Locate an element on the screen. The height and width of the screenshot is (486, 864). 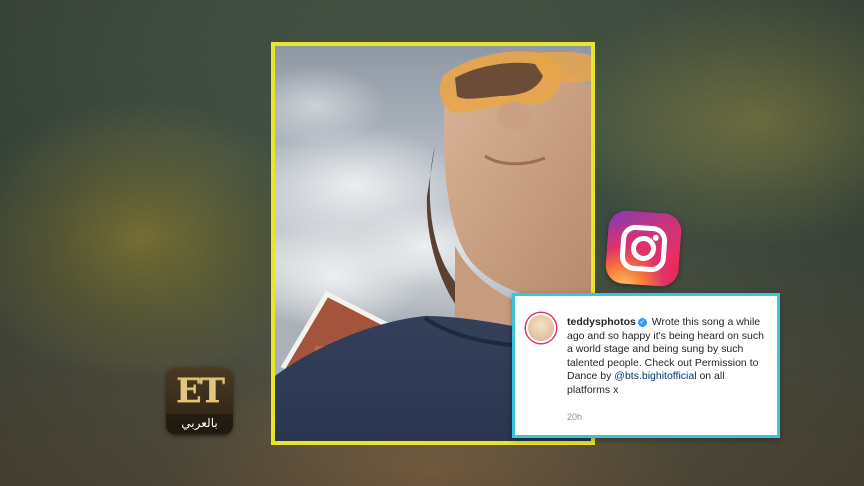
instagram-icon is located at coordinates (643, 248).